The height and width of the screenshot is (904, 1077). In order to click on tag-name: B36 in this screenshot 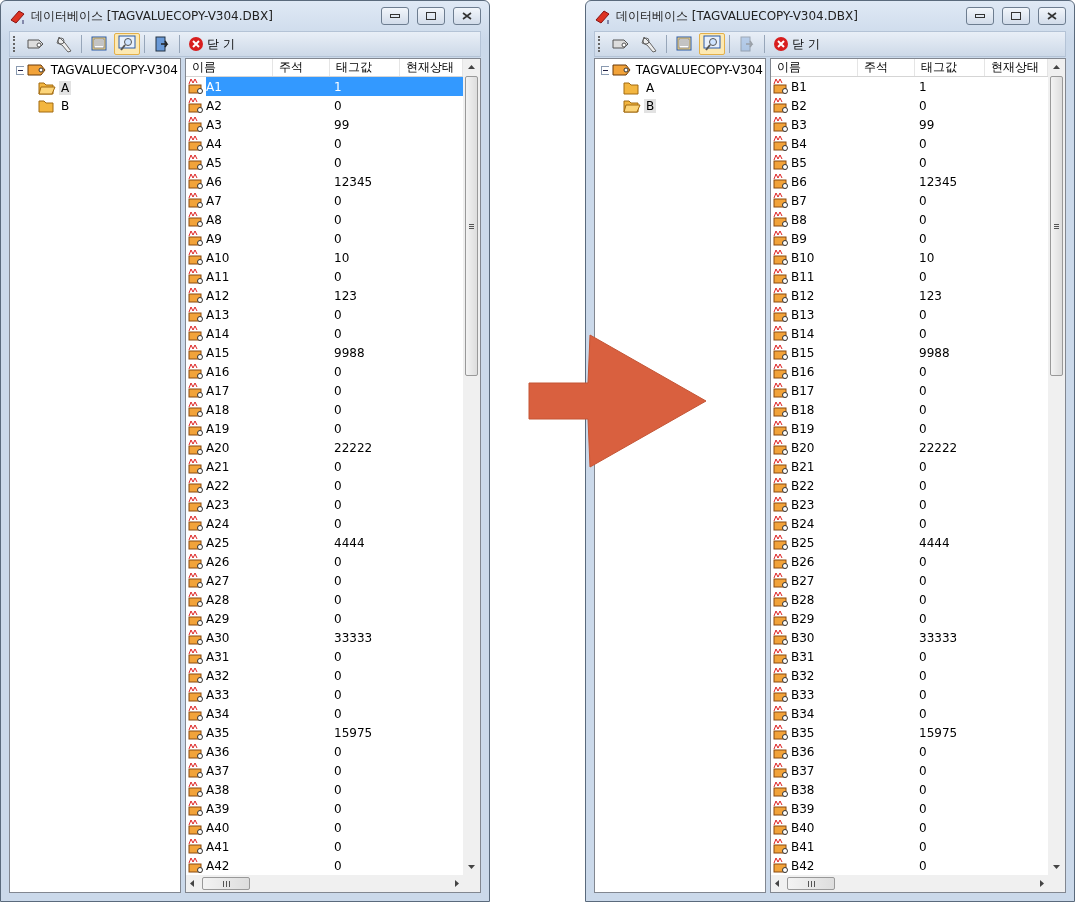, I will do `click(803, 751)`.